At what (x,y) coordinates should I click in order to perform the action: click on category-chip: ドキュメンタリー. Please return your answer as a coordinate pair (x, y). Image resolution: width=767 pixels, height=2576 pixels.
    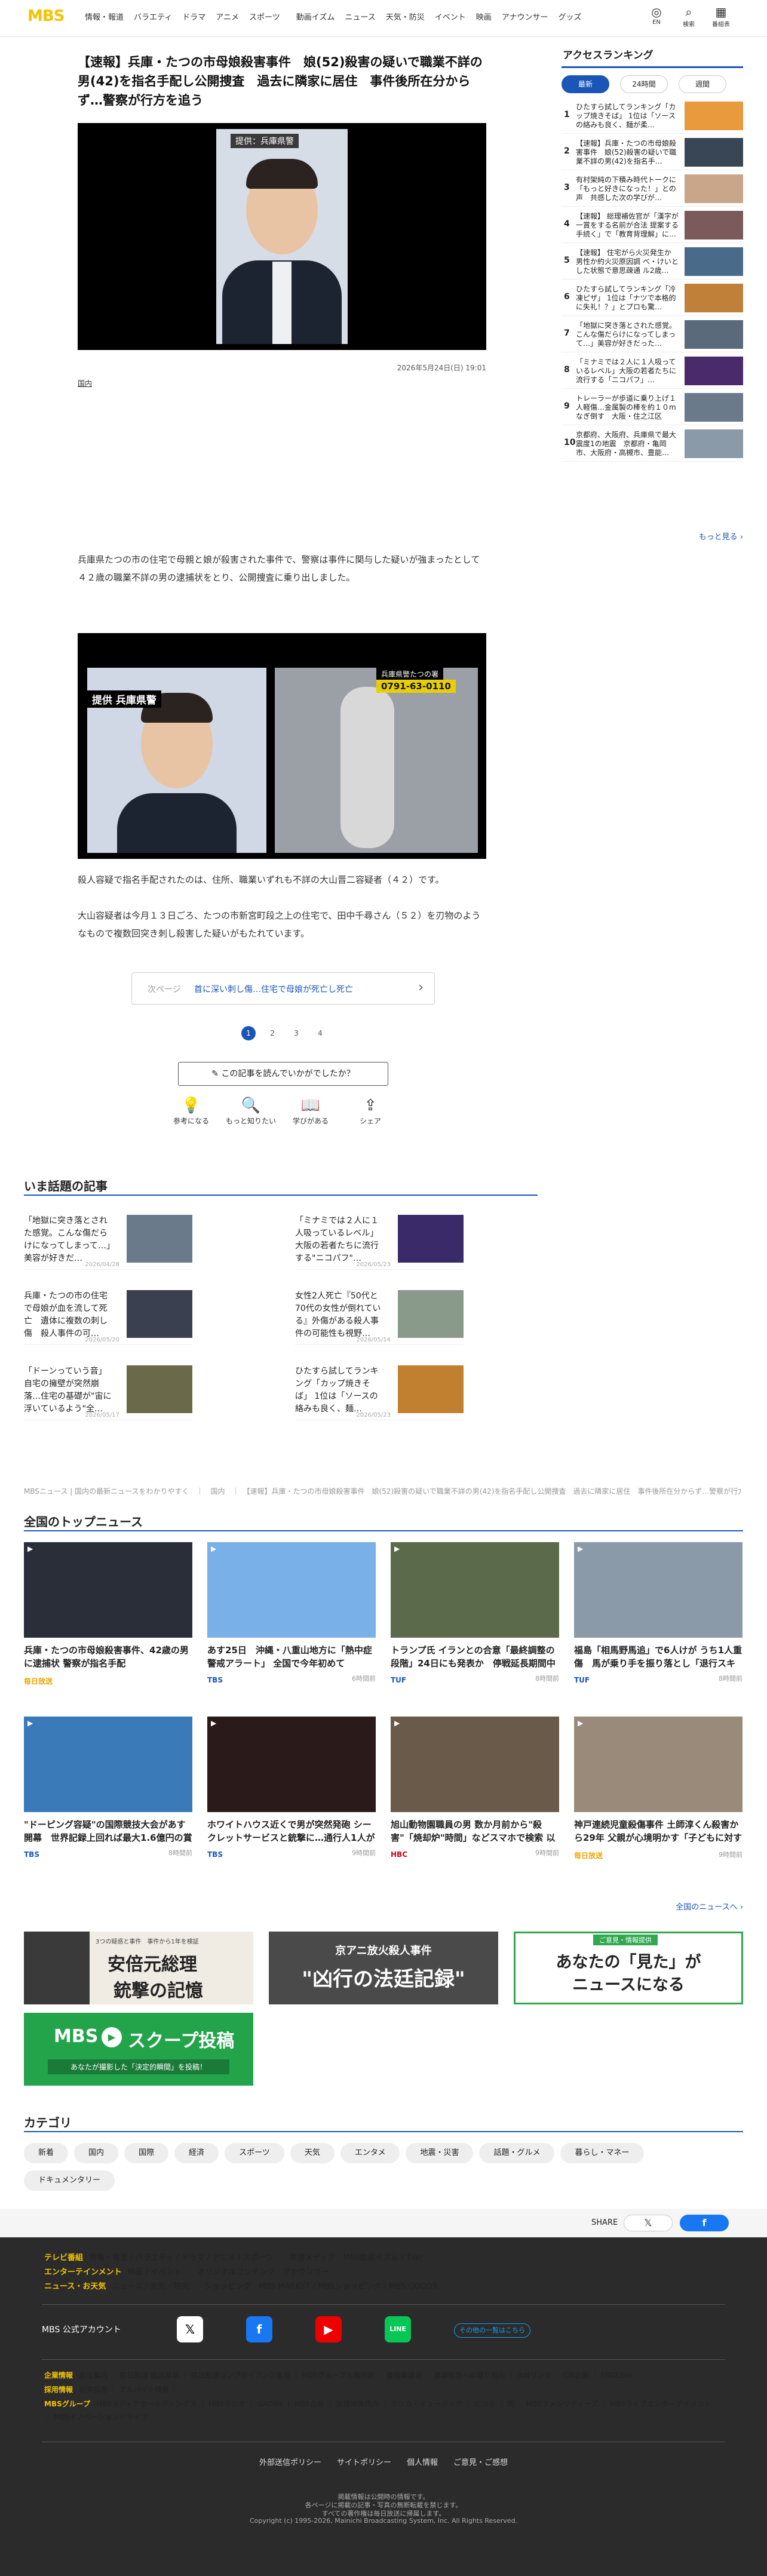
    Looking at the image, I should click on (69, 2180).